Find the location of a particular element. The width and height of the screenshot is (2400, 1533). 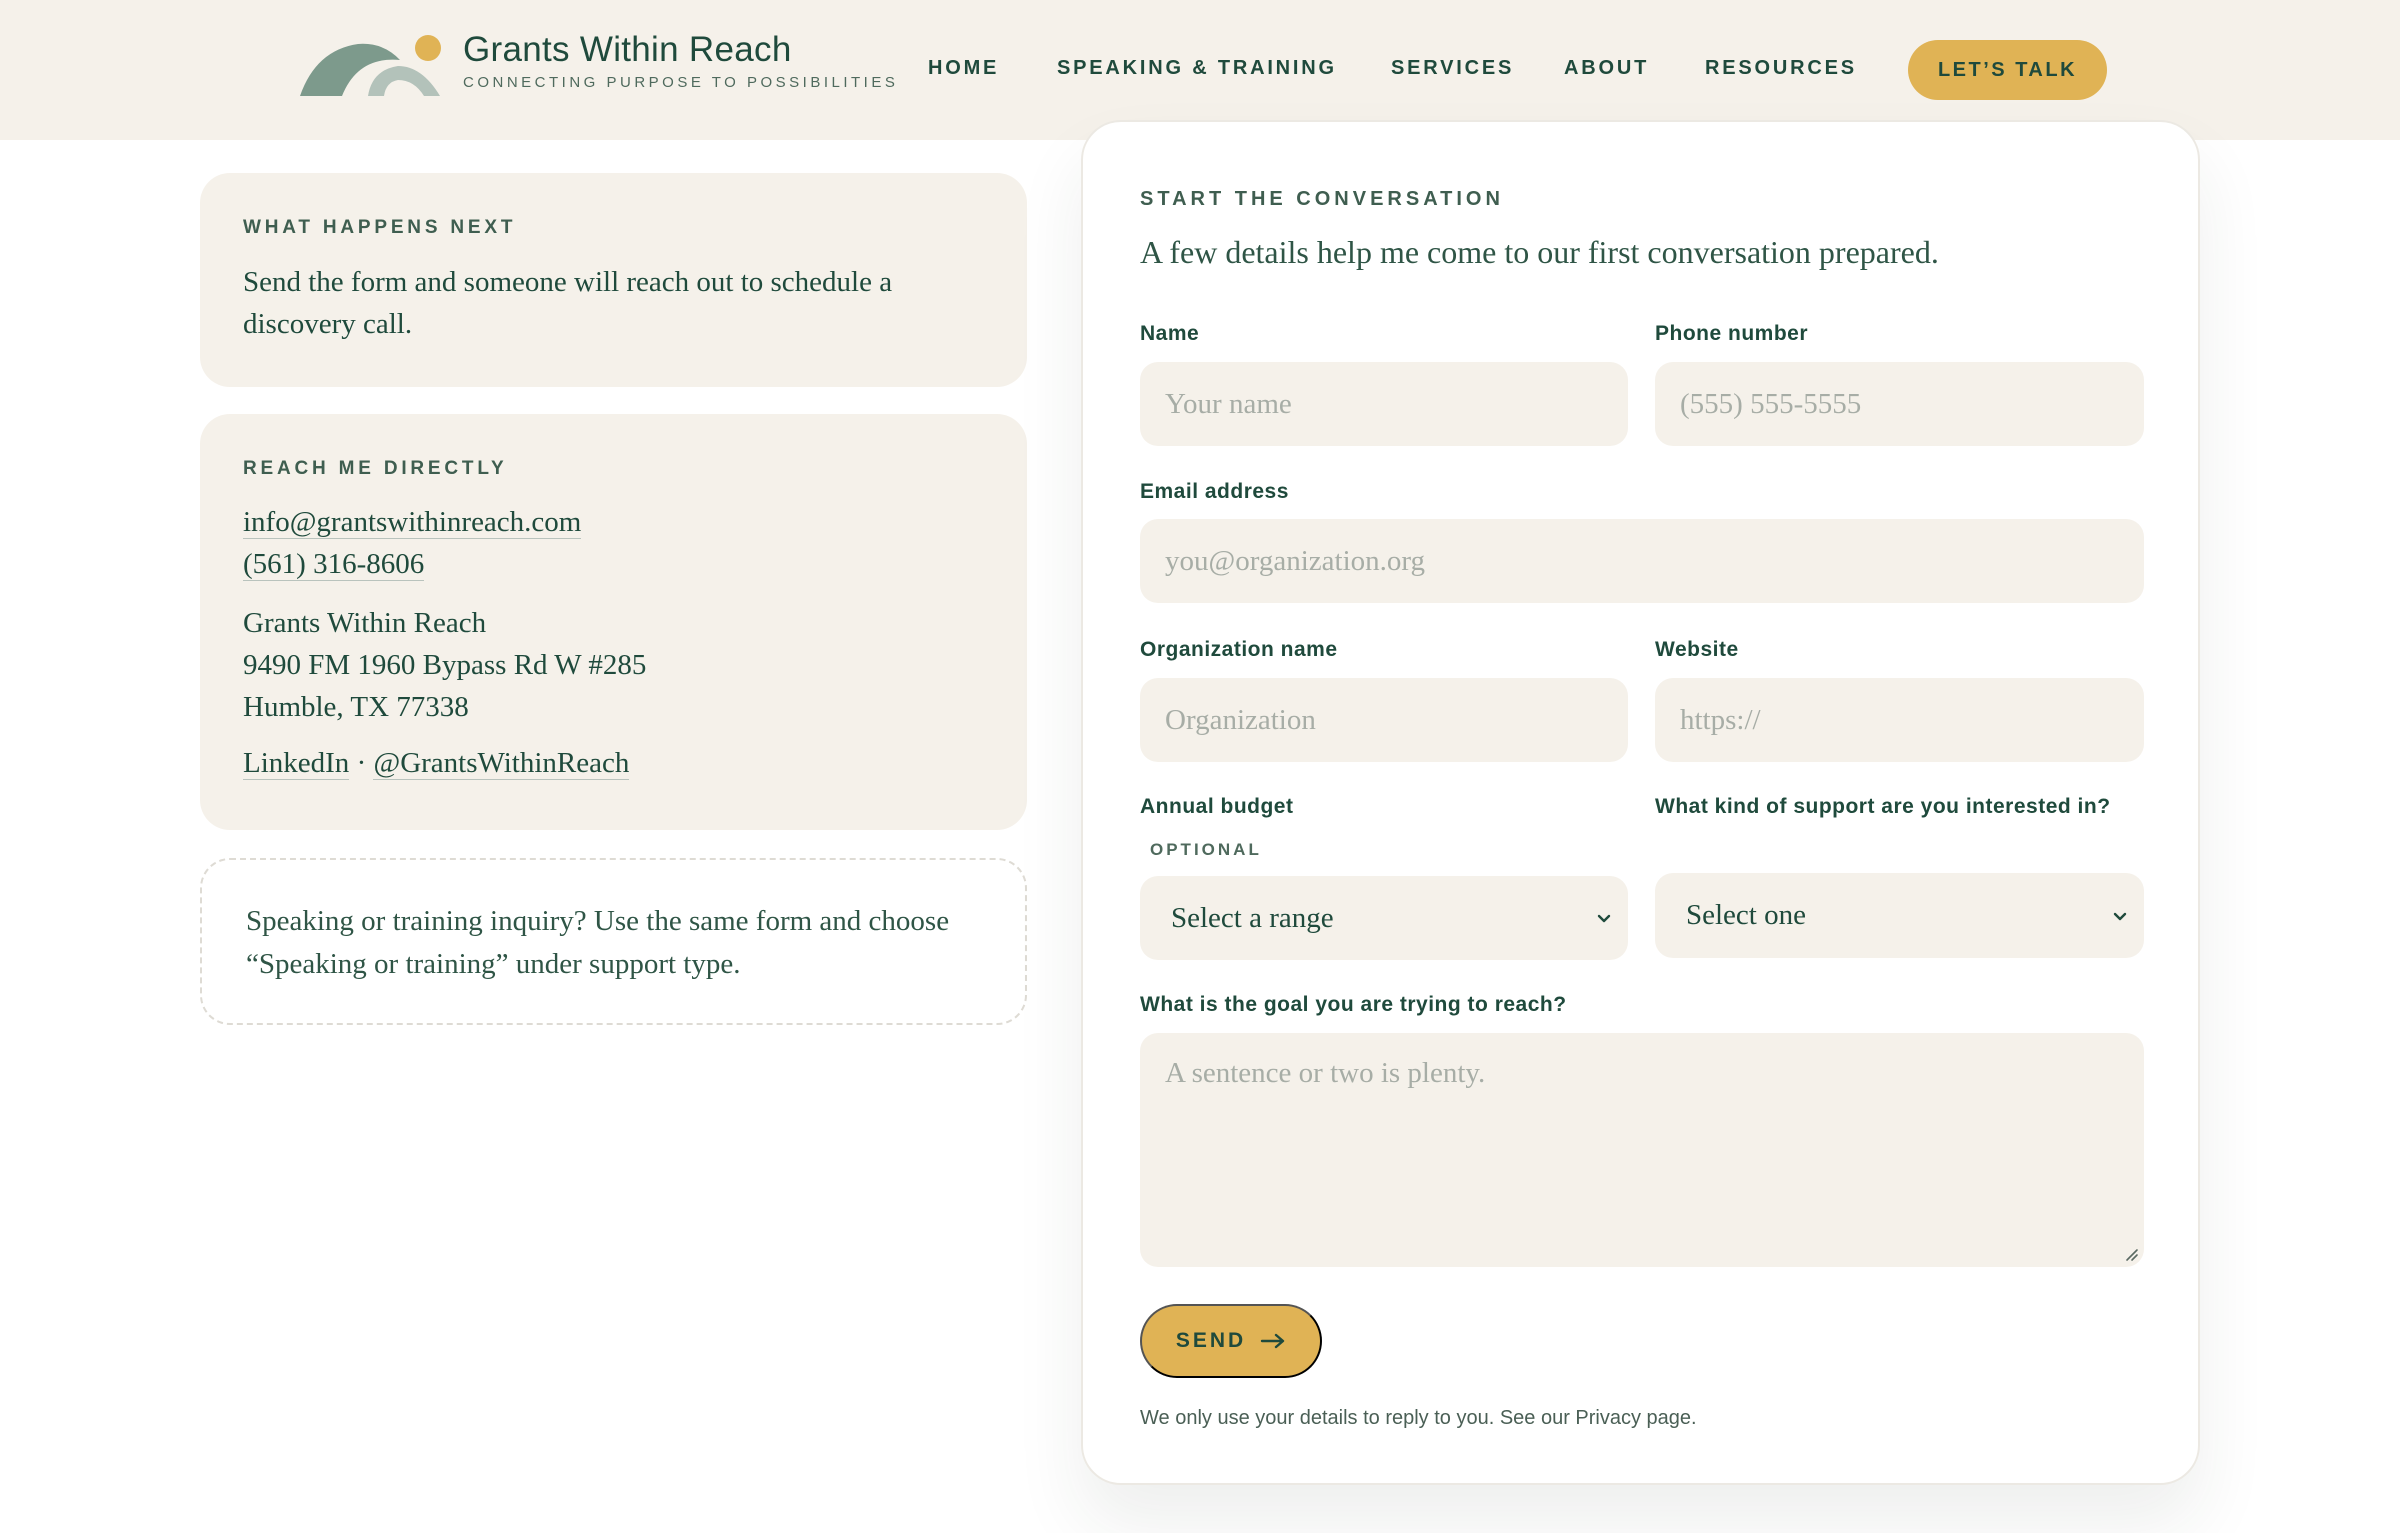

address-city: Humble, TX 77338 is located at coordinates (356, 707).